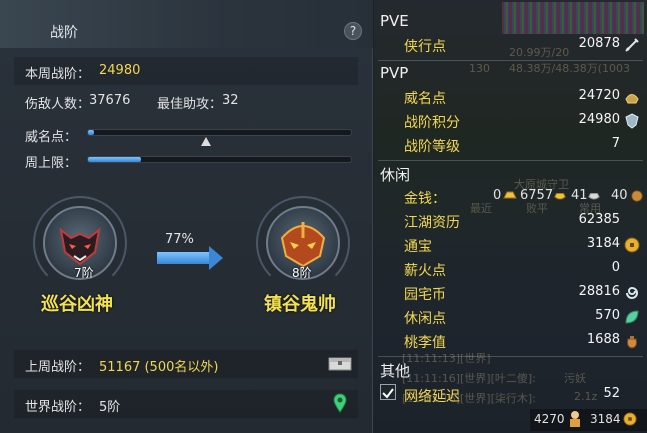  I want to click on network-latency-value: 52, so click(611, 393).